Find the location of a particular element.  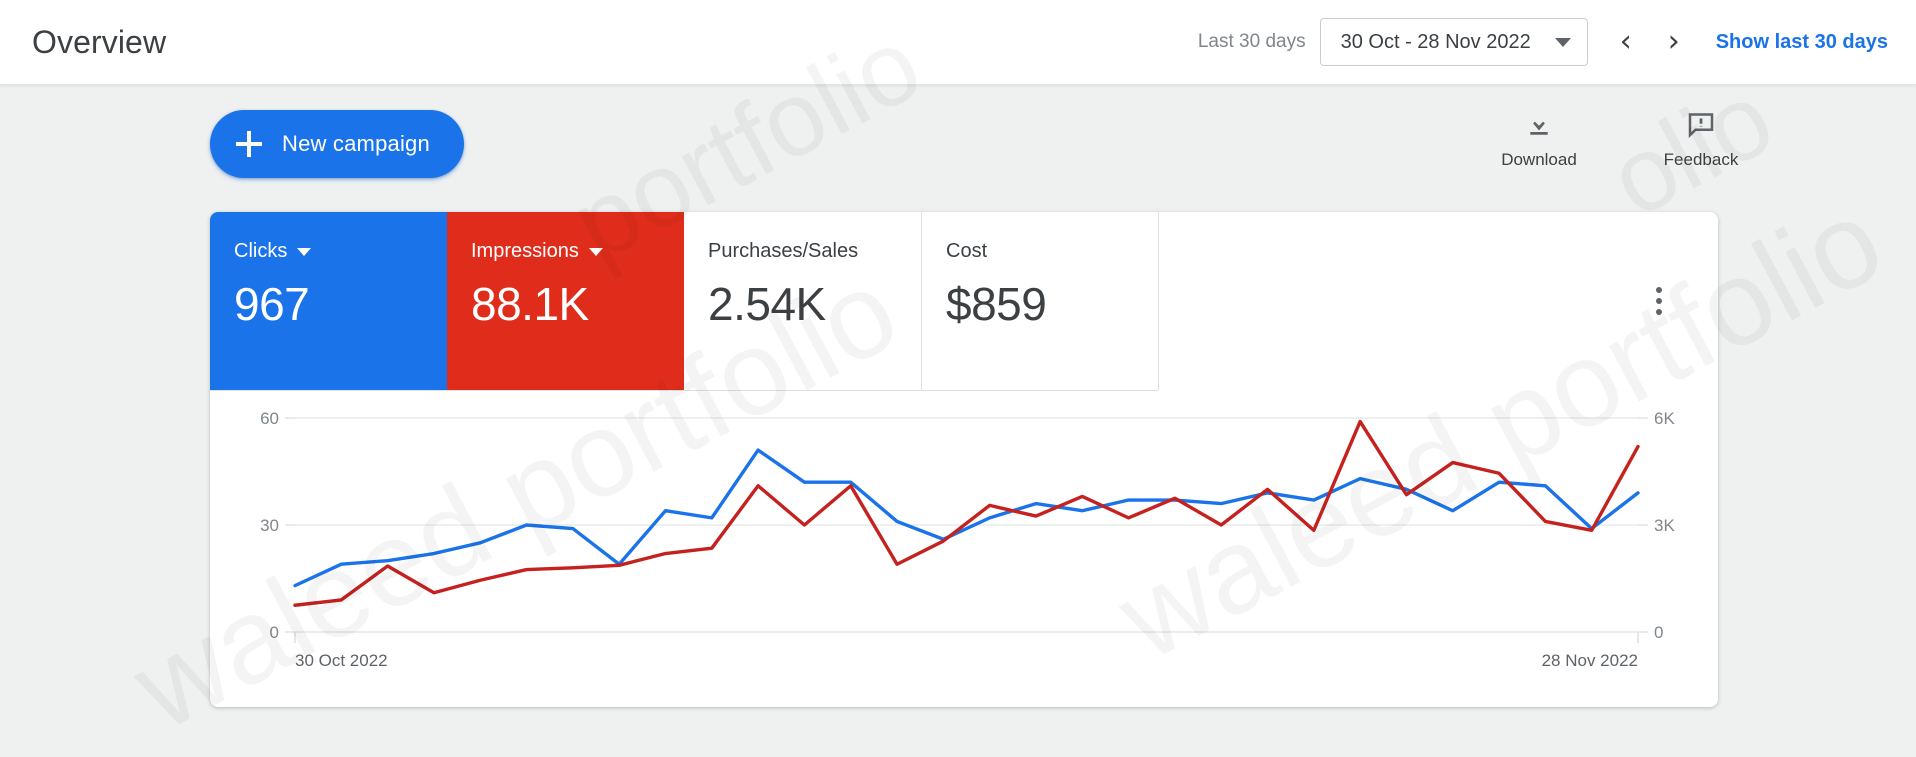

metric-title: Purchases/Sales is located at coordinates (814, 251).